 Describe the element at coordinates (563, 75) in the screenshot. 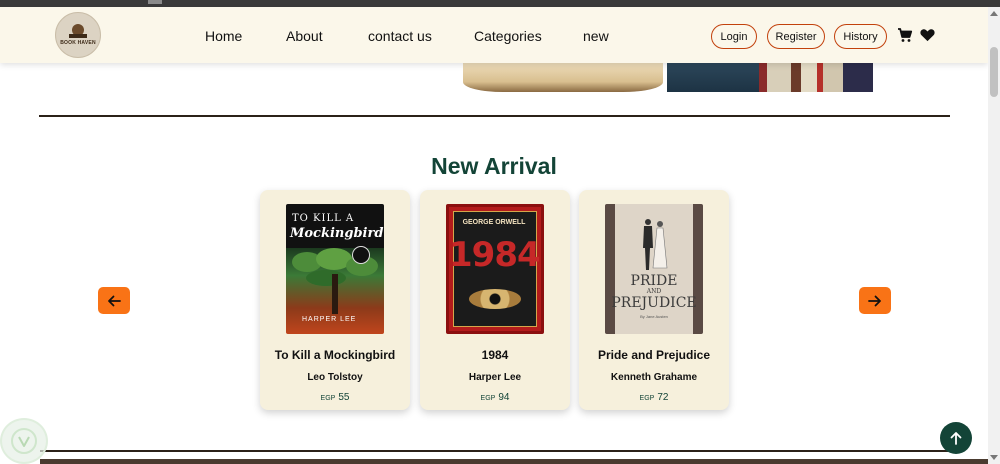

I see `open-book` at that location.